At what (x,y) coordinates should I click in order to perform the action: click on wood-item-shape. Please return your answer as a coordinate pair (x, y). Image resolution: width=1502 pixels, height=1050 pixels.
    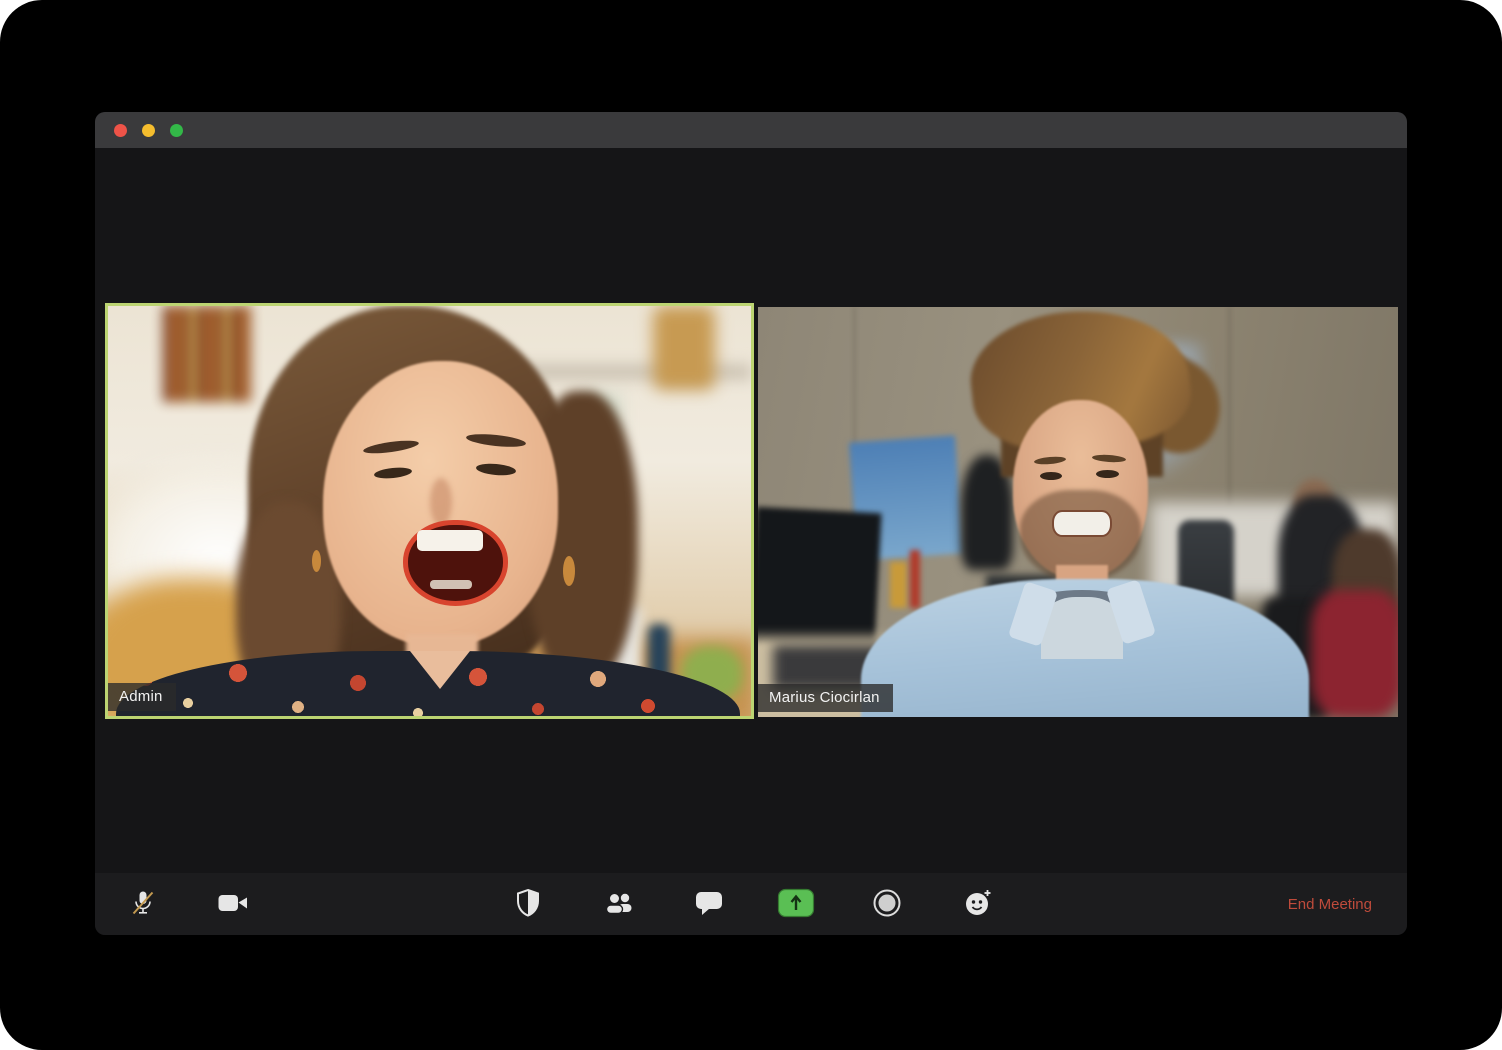
    Looking at the image, I should click on (684, 348).